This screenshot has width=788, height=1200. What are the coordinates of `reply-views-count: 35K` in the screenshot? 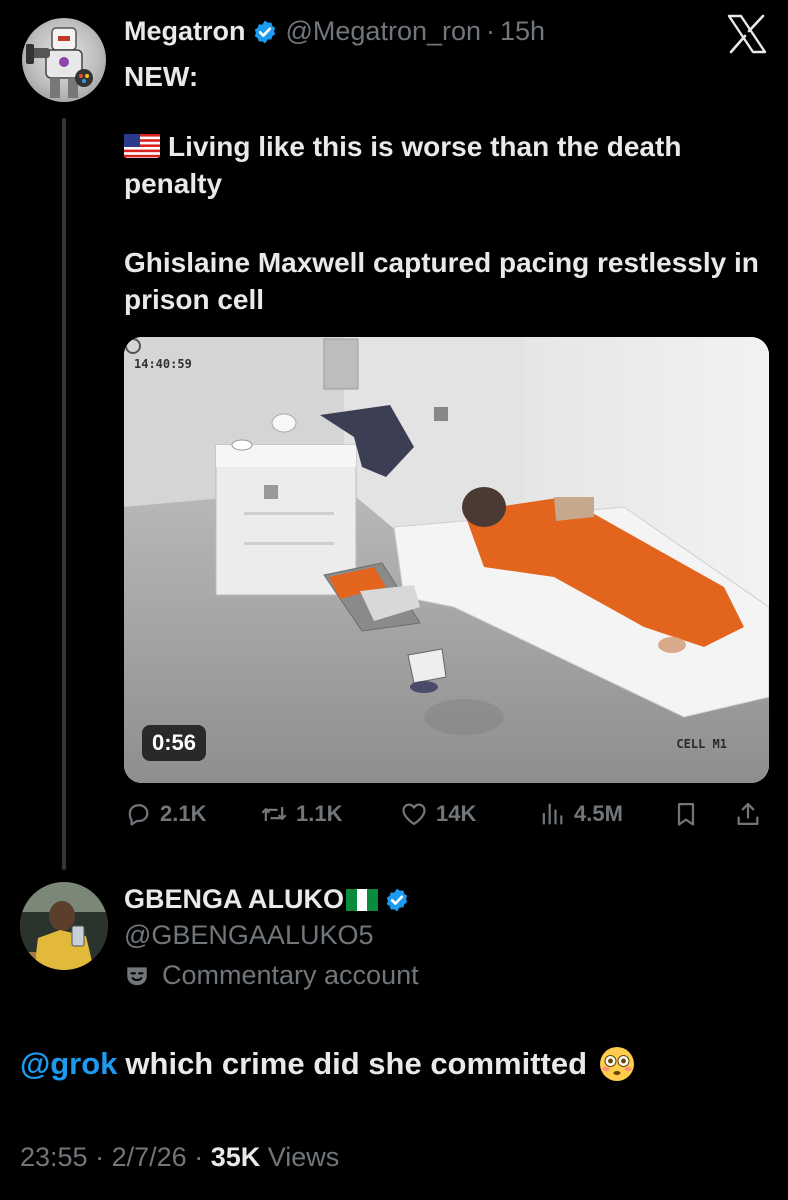 It's located at (235, 1157).